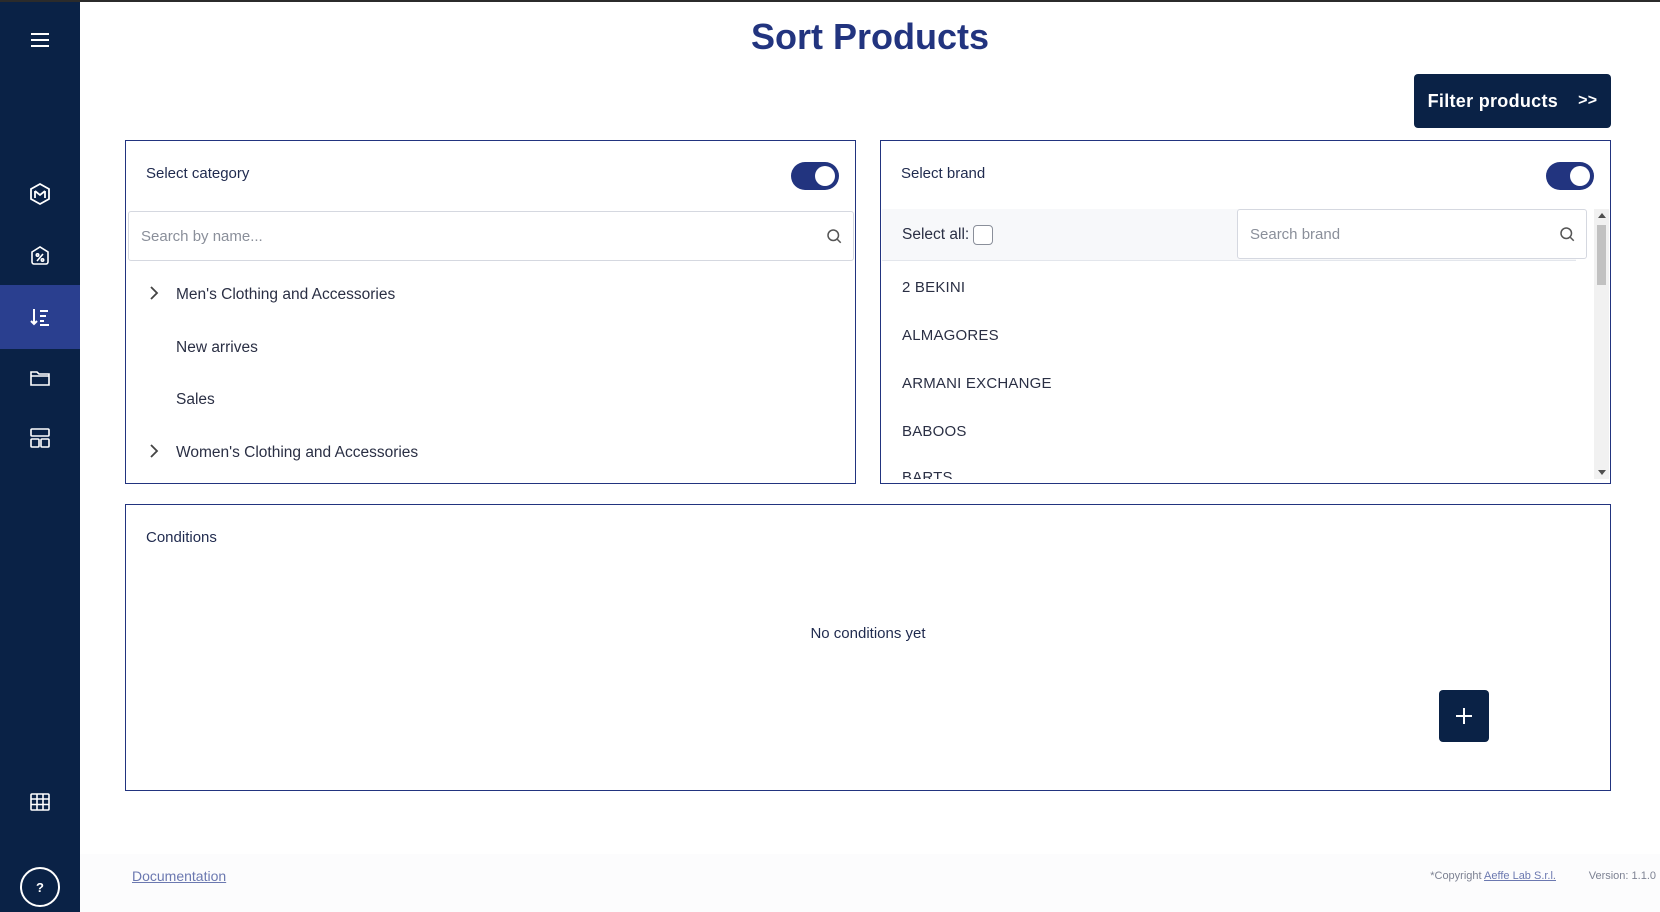 Image resolution: width=1660 pixels, height=912 pixels. I want to click on help-button: ?, so click(40, 887).